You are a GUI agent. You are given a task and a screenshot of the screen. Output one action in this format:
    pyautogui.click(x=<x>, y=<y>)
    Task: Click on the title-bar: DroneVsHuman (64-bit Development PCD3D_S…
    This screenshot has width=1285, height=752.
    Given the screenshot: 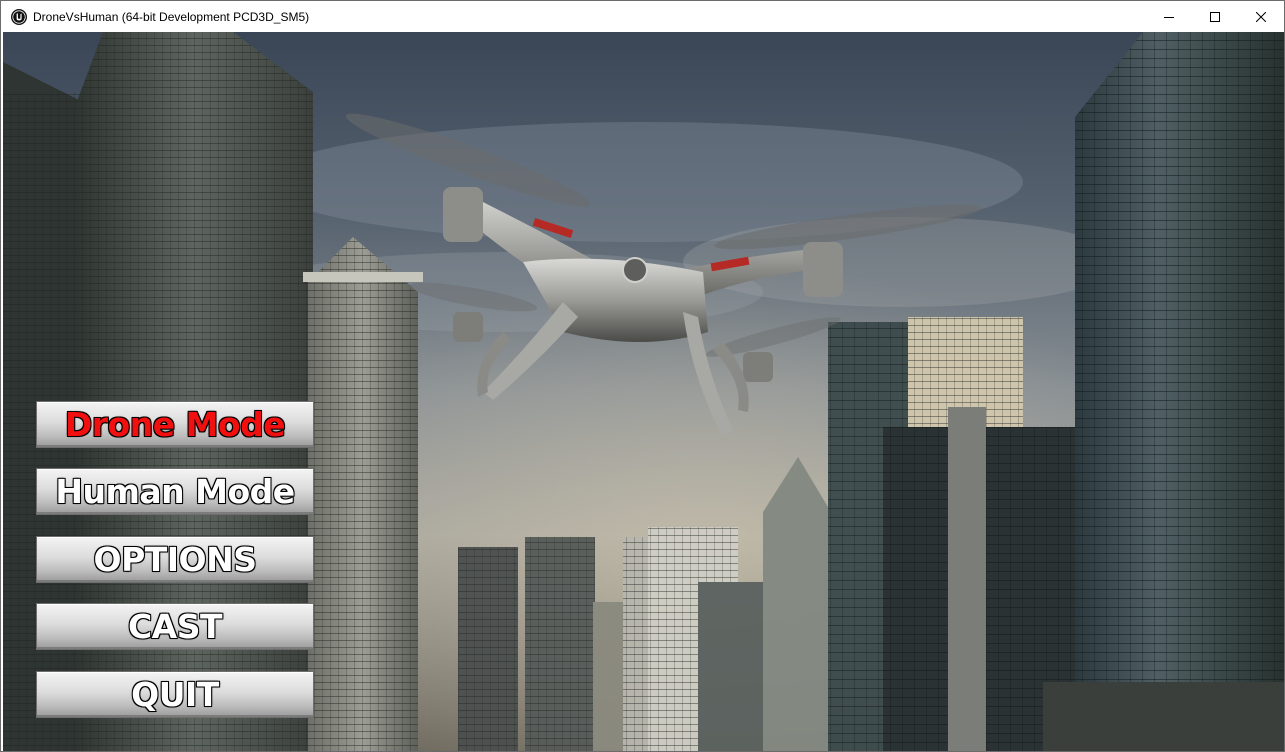 What is the action you would take?
    pyautogui.click(x=642, y=16)
    